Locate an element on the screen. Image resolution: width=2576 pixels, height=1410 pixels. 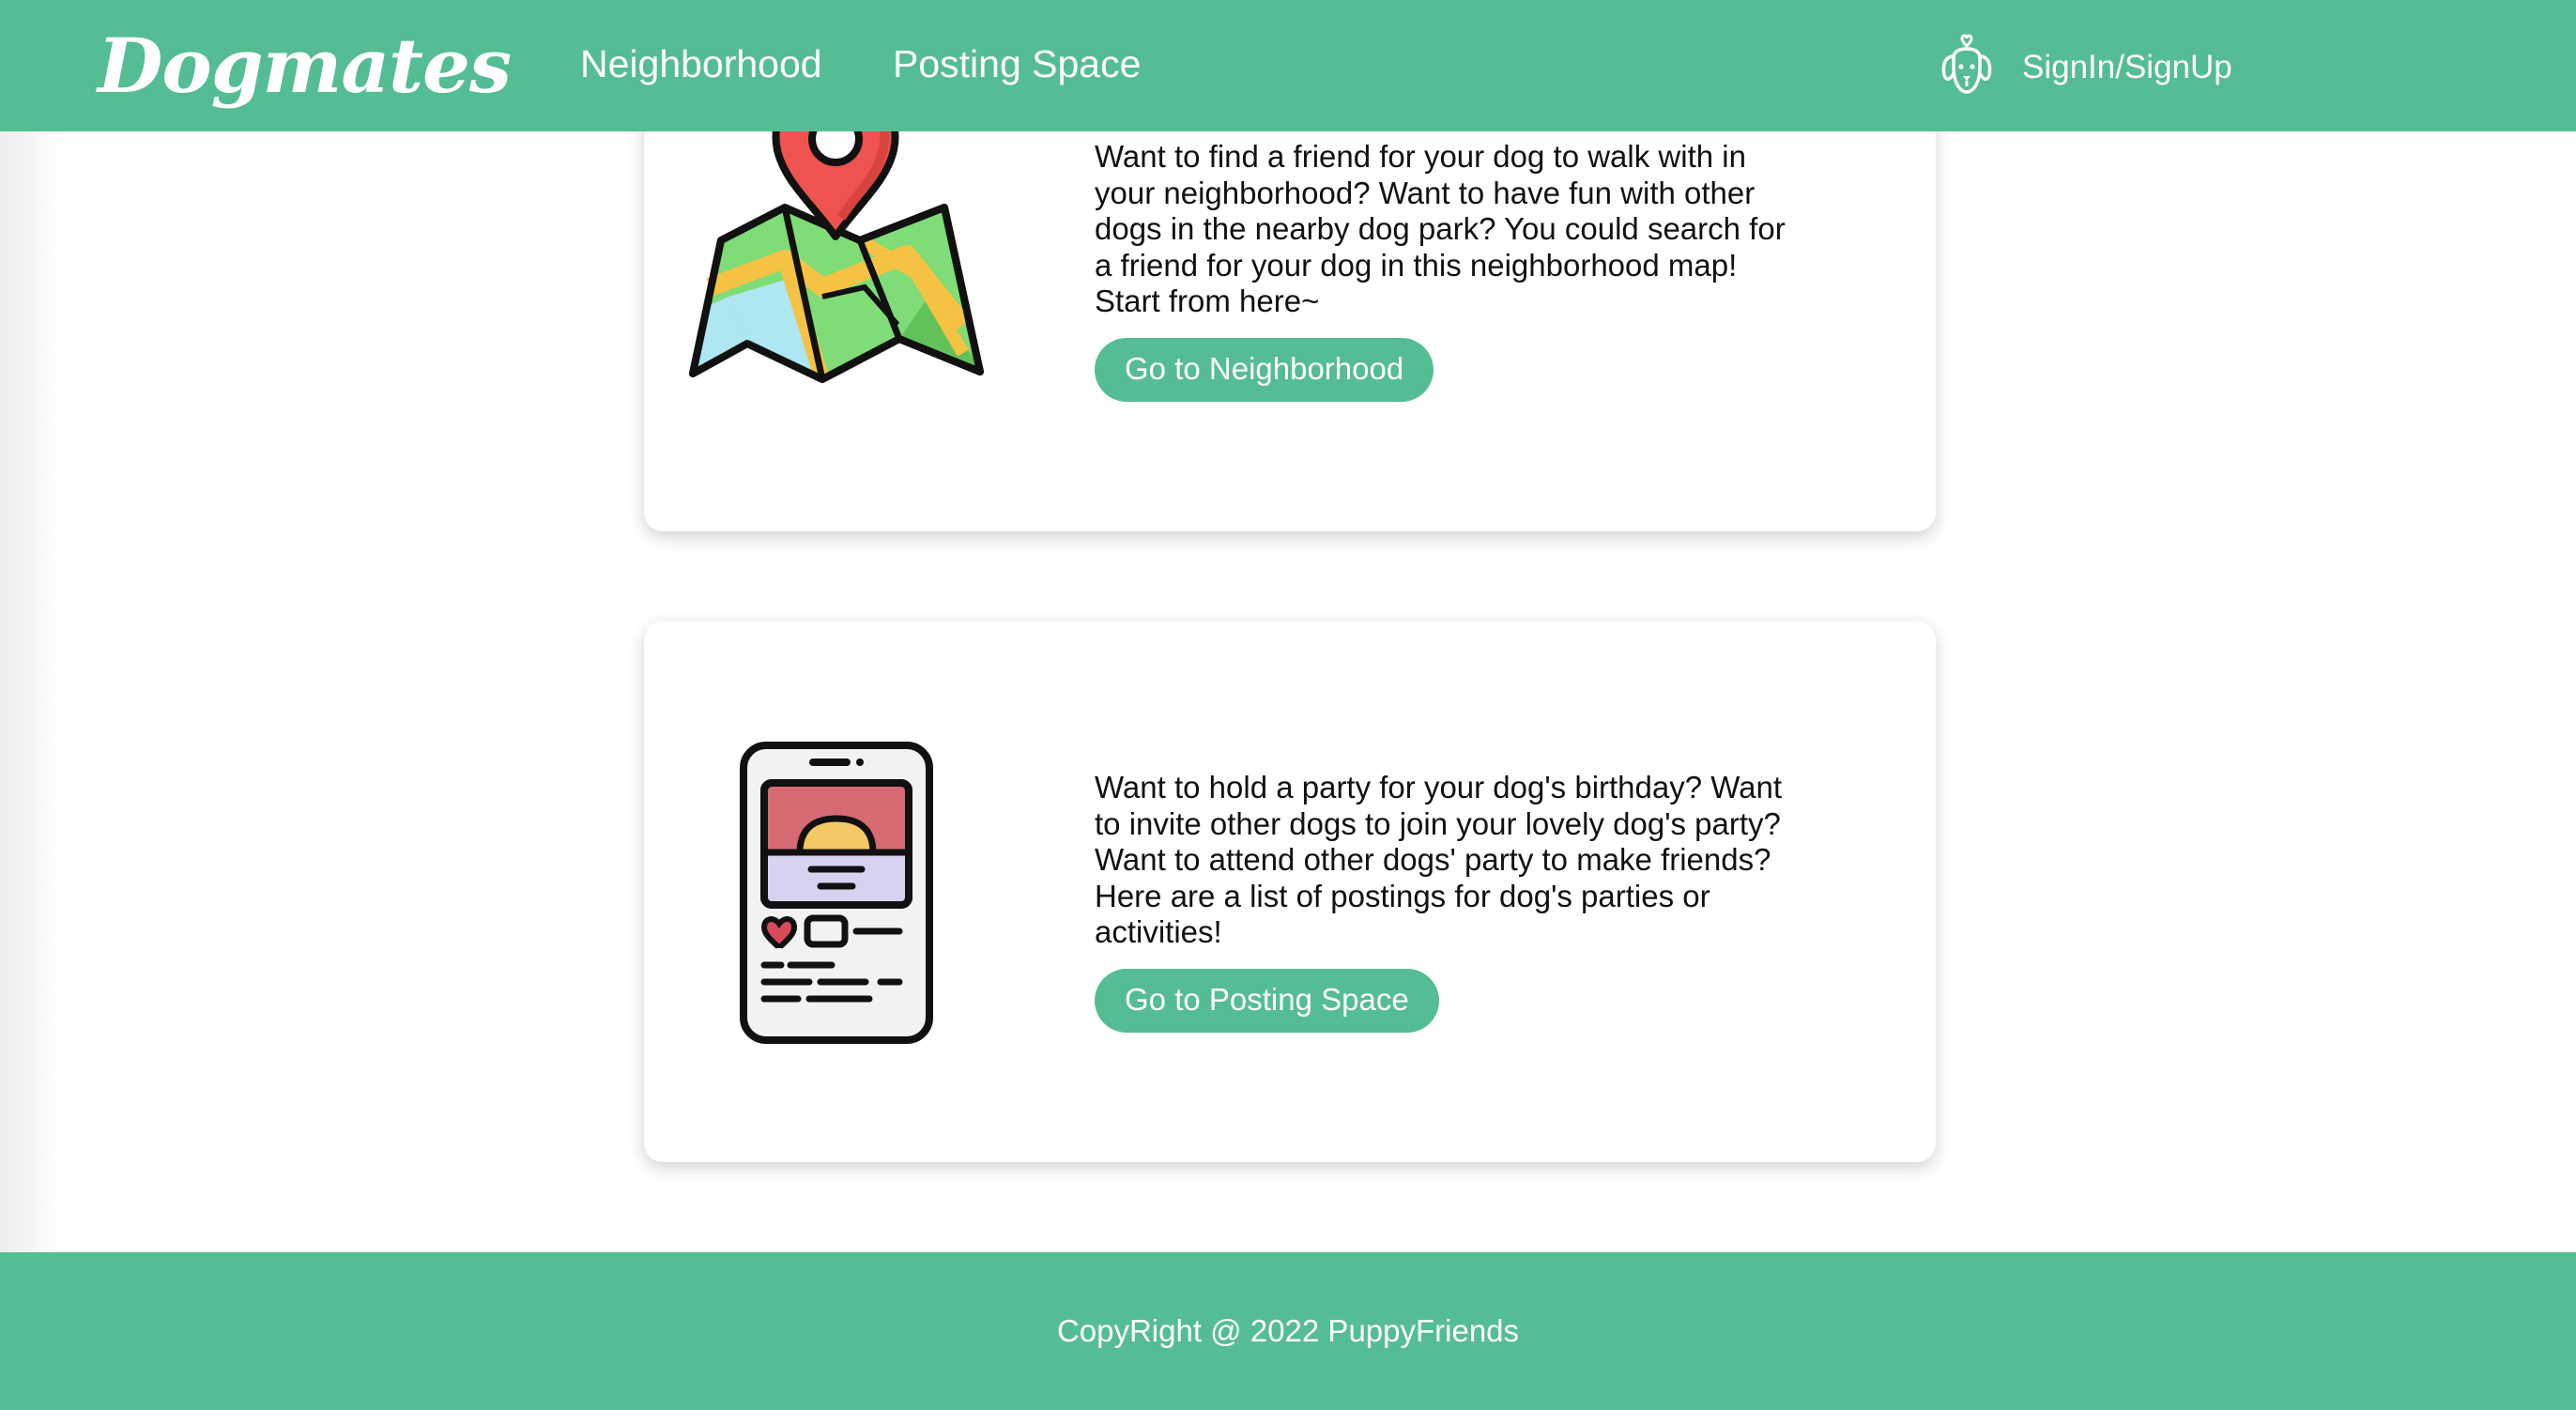
signin-signup-label: SignIn/SignUp is located at coordinates (2127, 67).